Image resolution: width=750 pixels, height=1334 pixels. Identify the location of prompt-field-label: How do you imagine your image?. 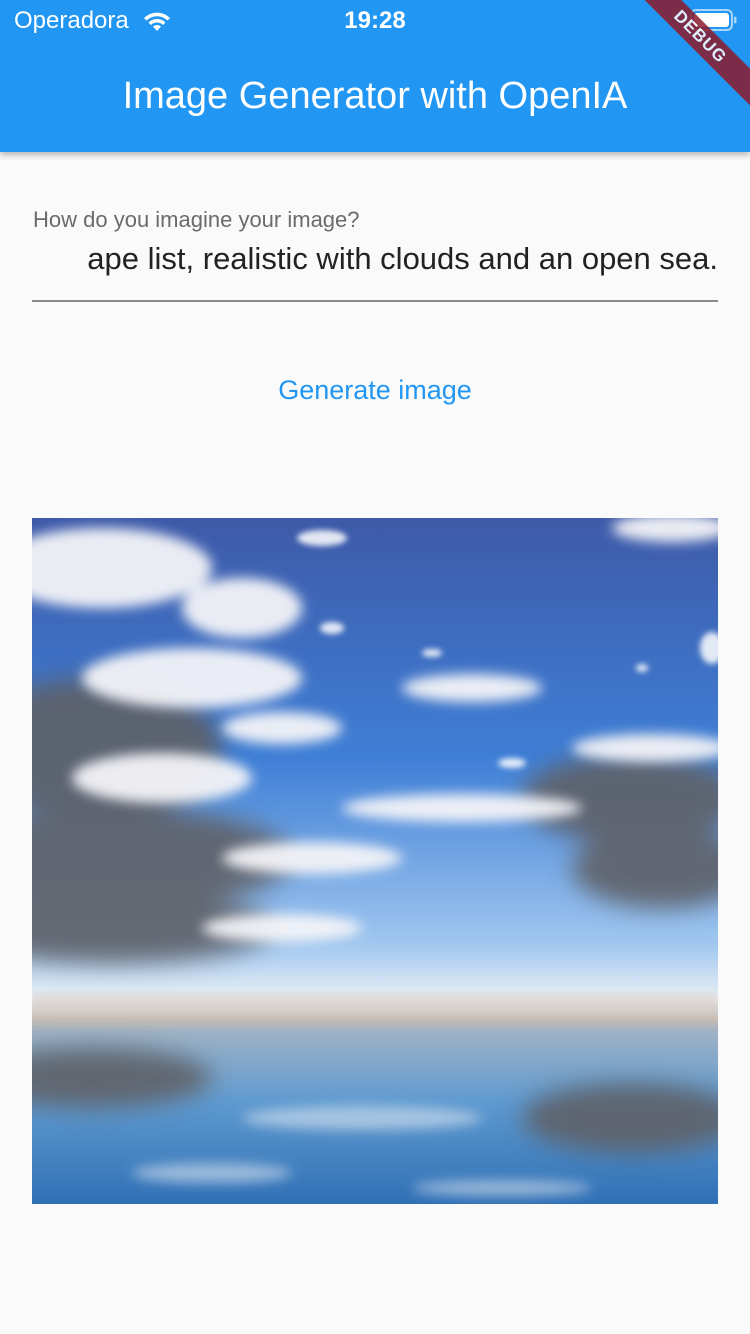
(196, 219).